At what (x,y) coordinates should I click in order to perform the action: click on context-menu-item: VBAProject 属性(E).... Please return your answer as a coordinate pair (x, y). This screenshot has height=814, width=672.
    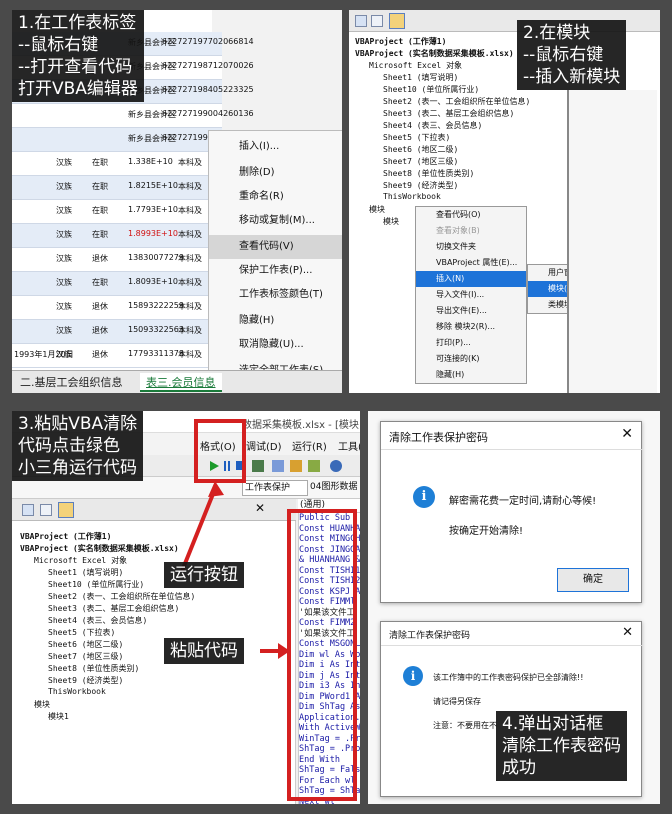
    Looking at the image, I should click on (471, 263).